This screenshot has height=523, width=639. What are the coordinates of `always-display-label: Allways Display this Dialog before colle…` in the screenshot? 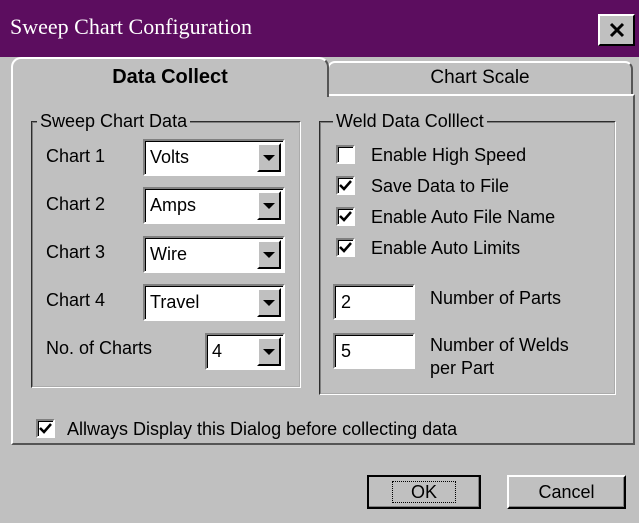 It's located at (262, 429).